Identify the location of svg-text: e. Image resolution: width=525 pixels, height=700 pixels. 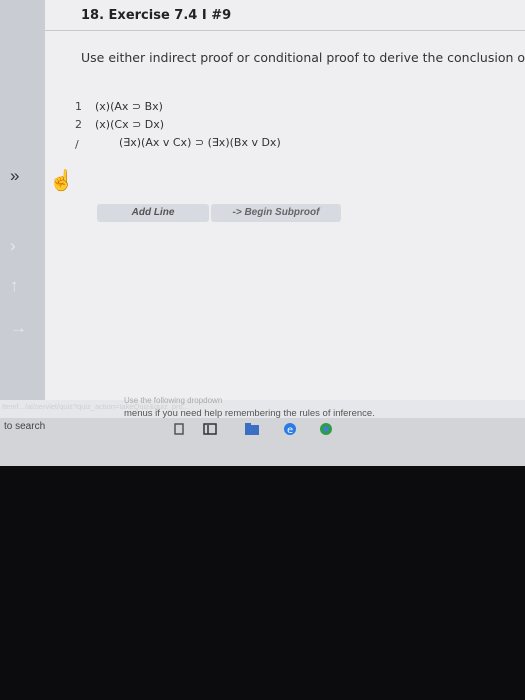
(290, 430).